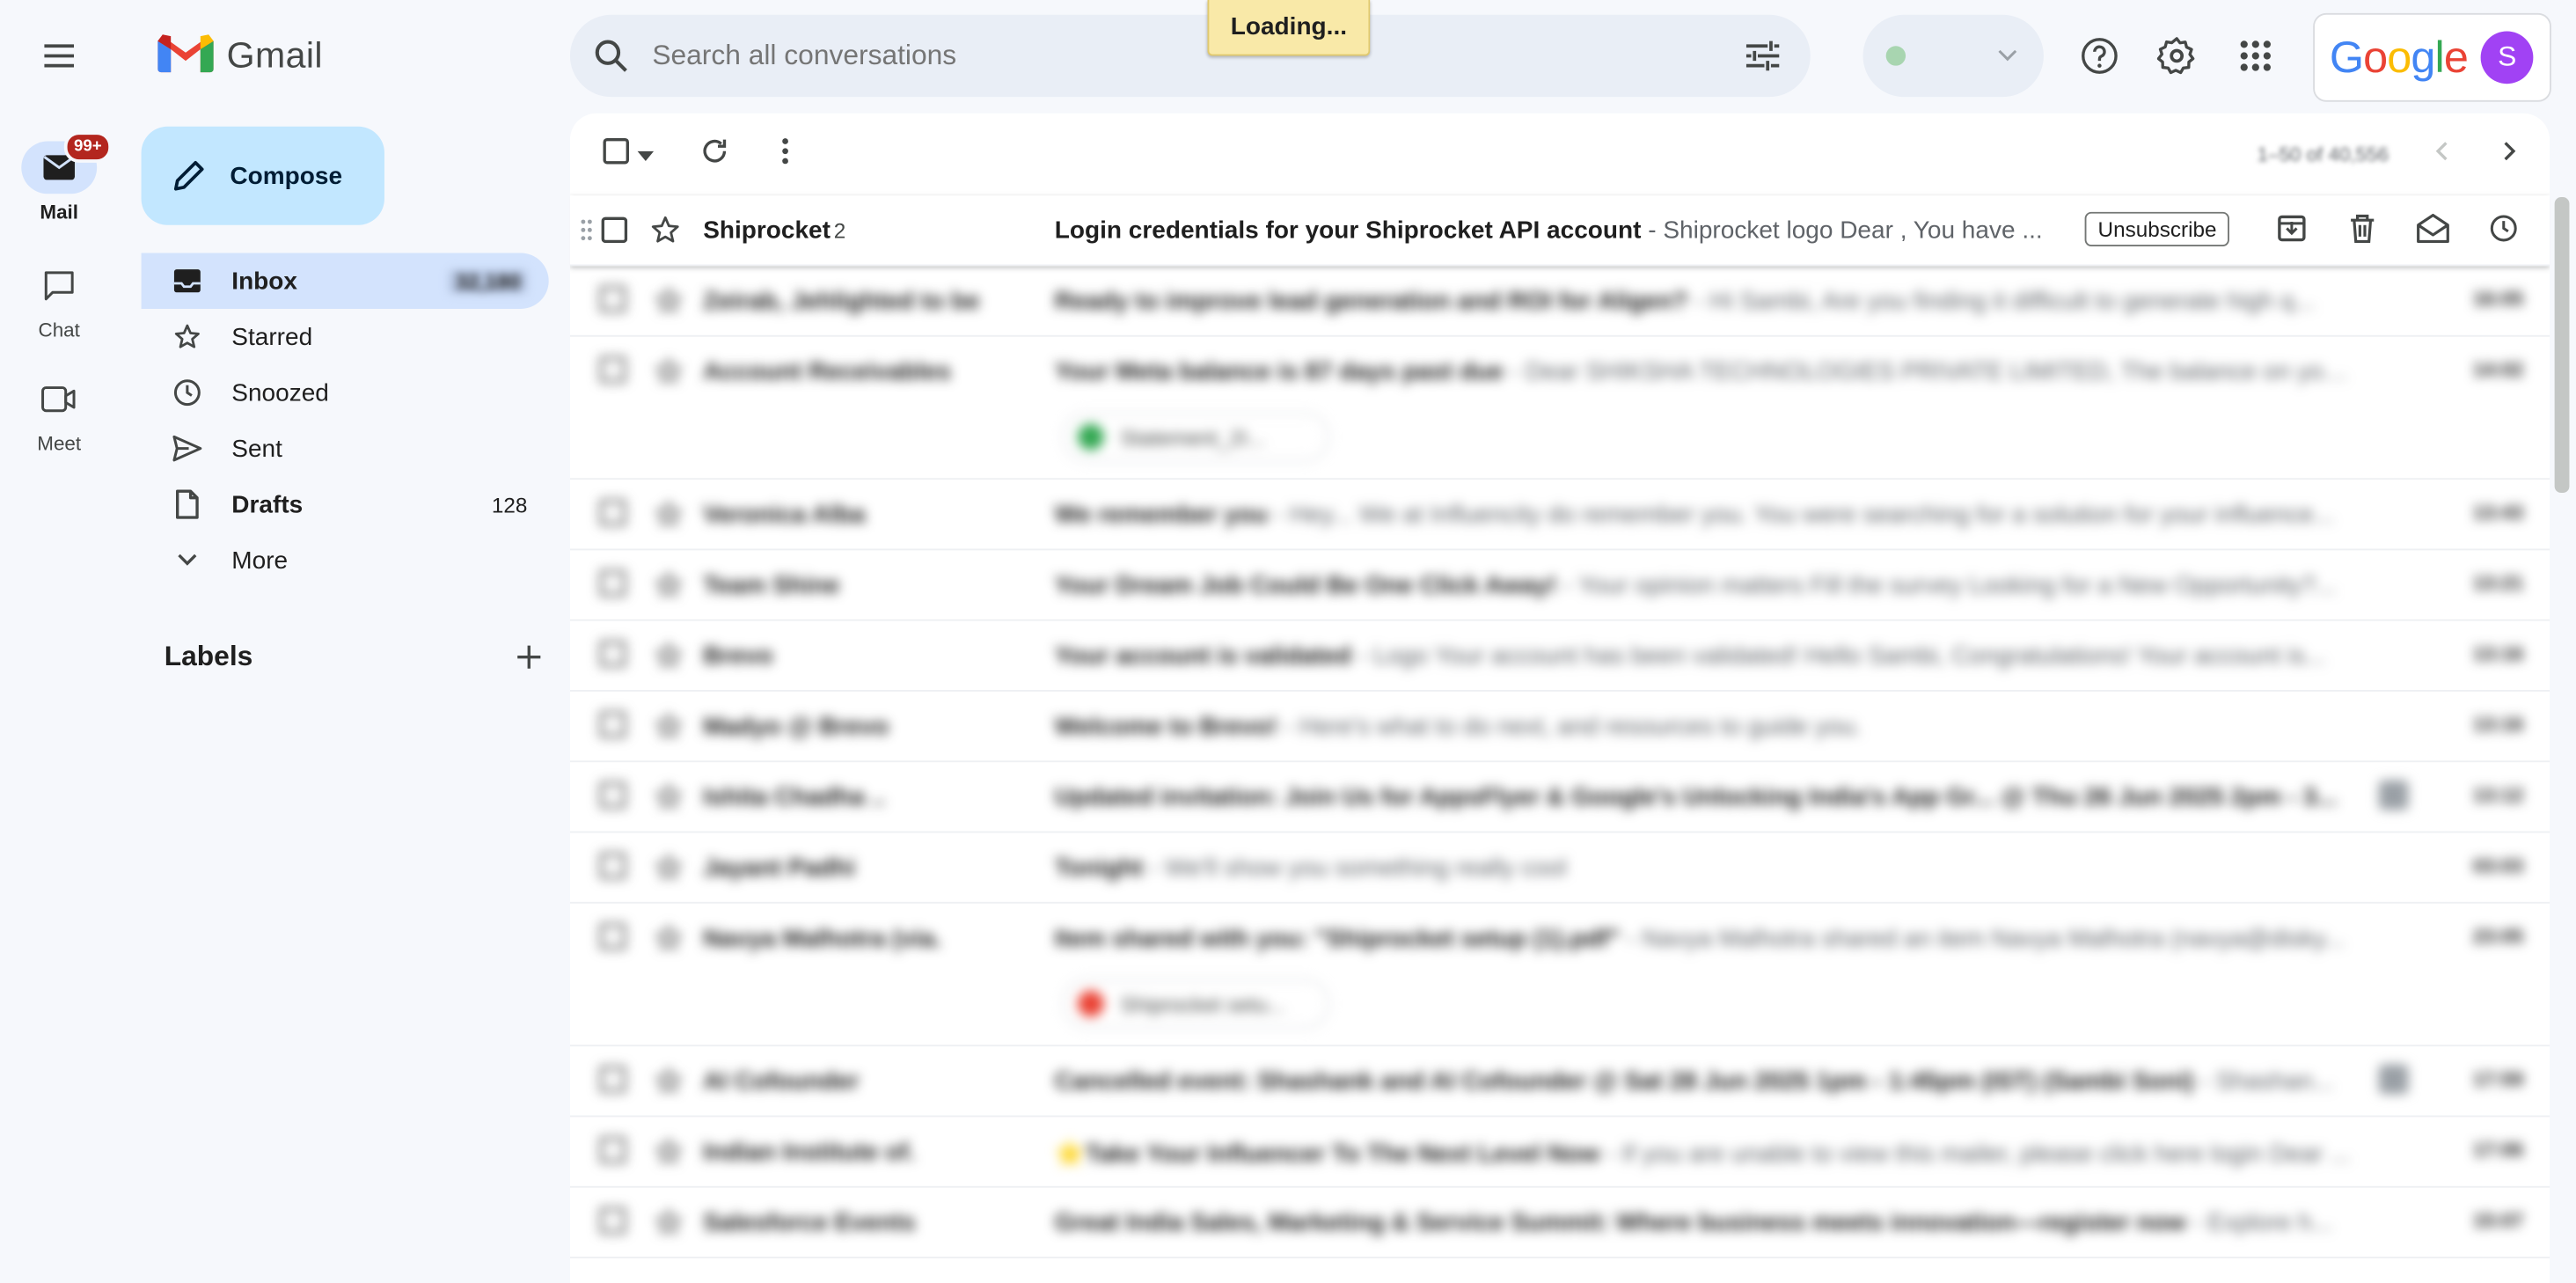 The height and width of the screenshot is (1283, 2576). What do you see at coordinates (2562, 345) in the screenshot?
I see `scrollbar-thumb` at bounding box center [2562, 345].